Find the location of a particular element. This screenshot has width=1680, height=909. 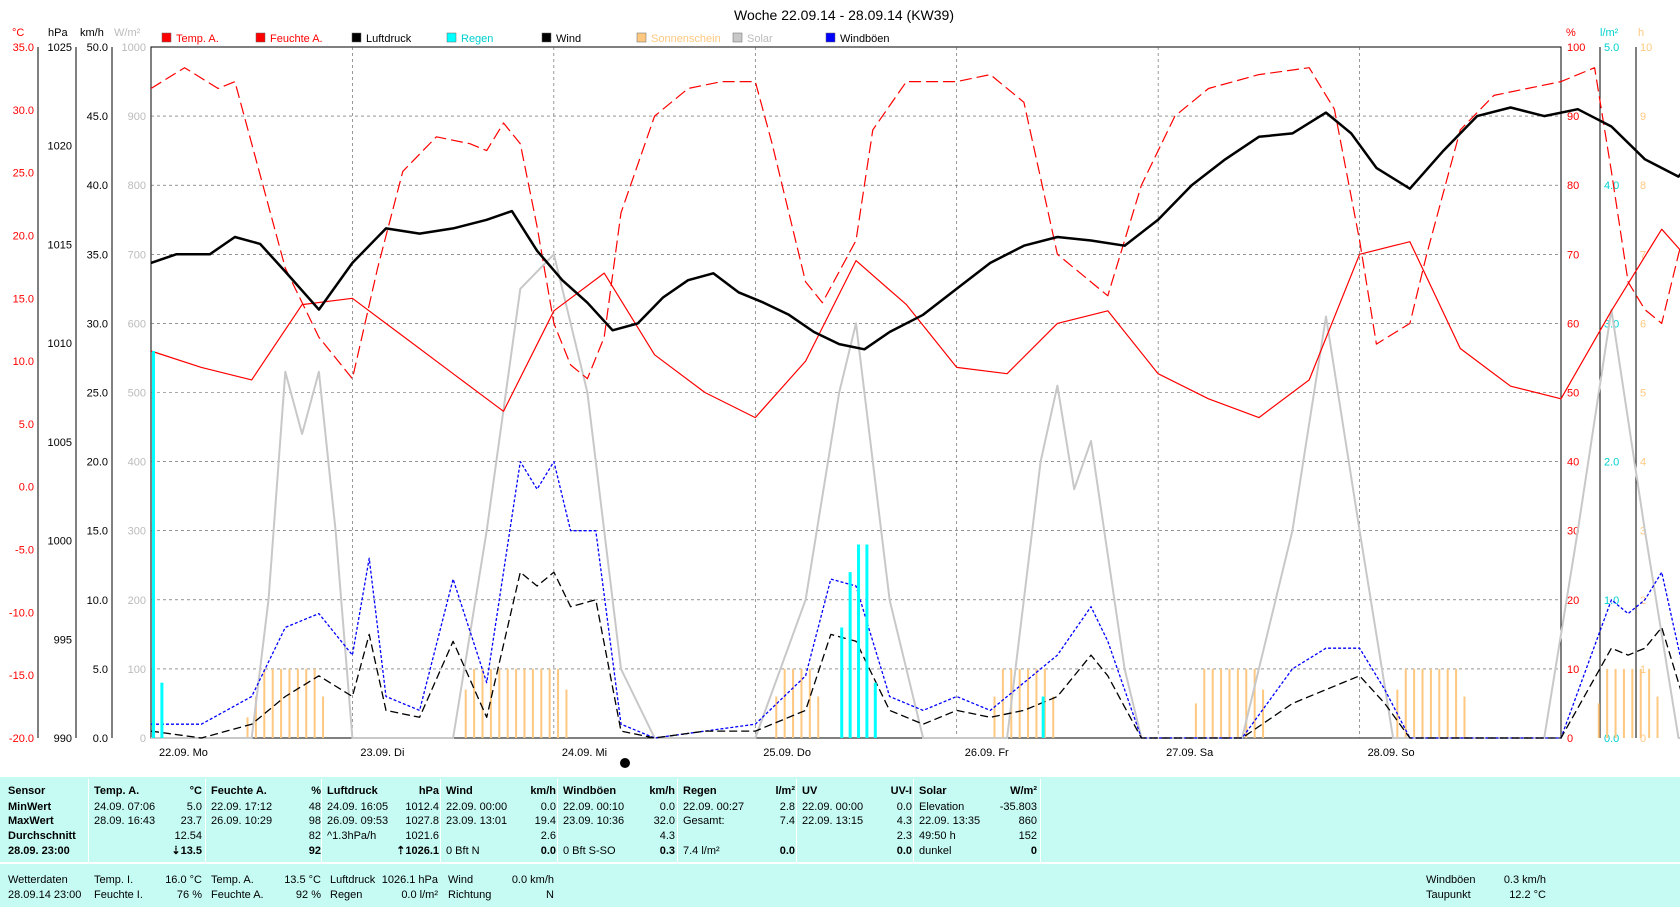

humidity-tick: 100 is located at coordinates (1576, 48).